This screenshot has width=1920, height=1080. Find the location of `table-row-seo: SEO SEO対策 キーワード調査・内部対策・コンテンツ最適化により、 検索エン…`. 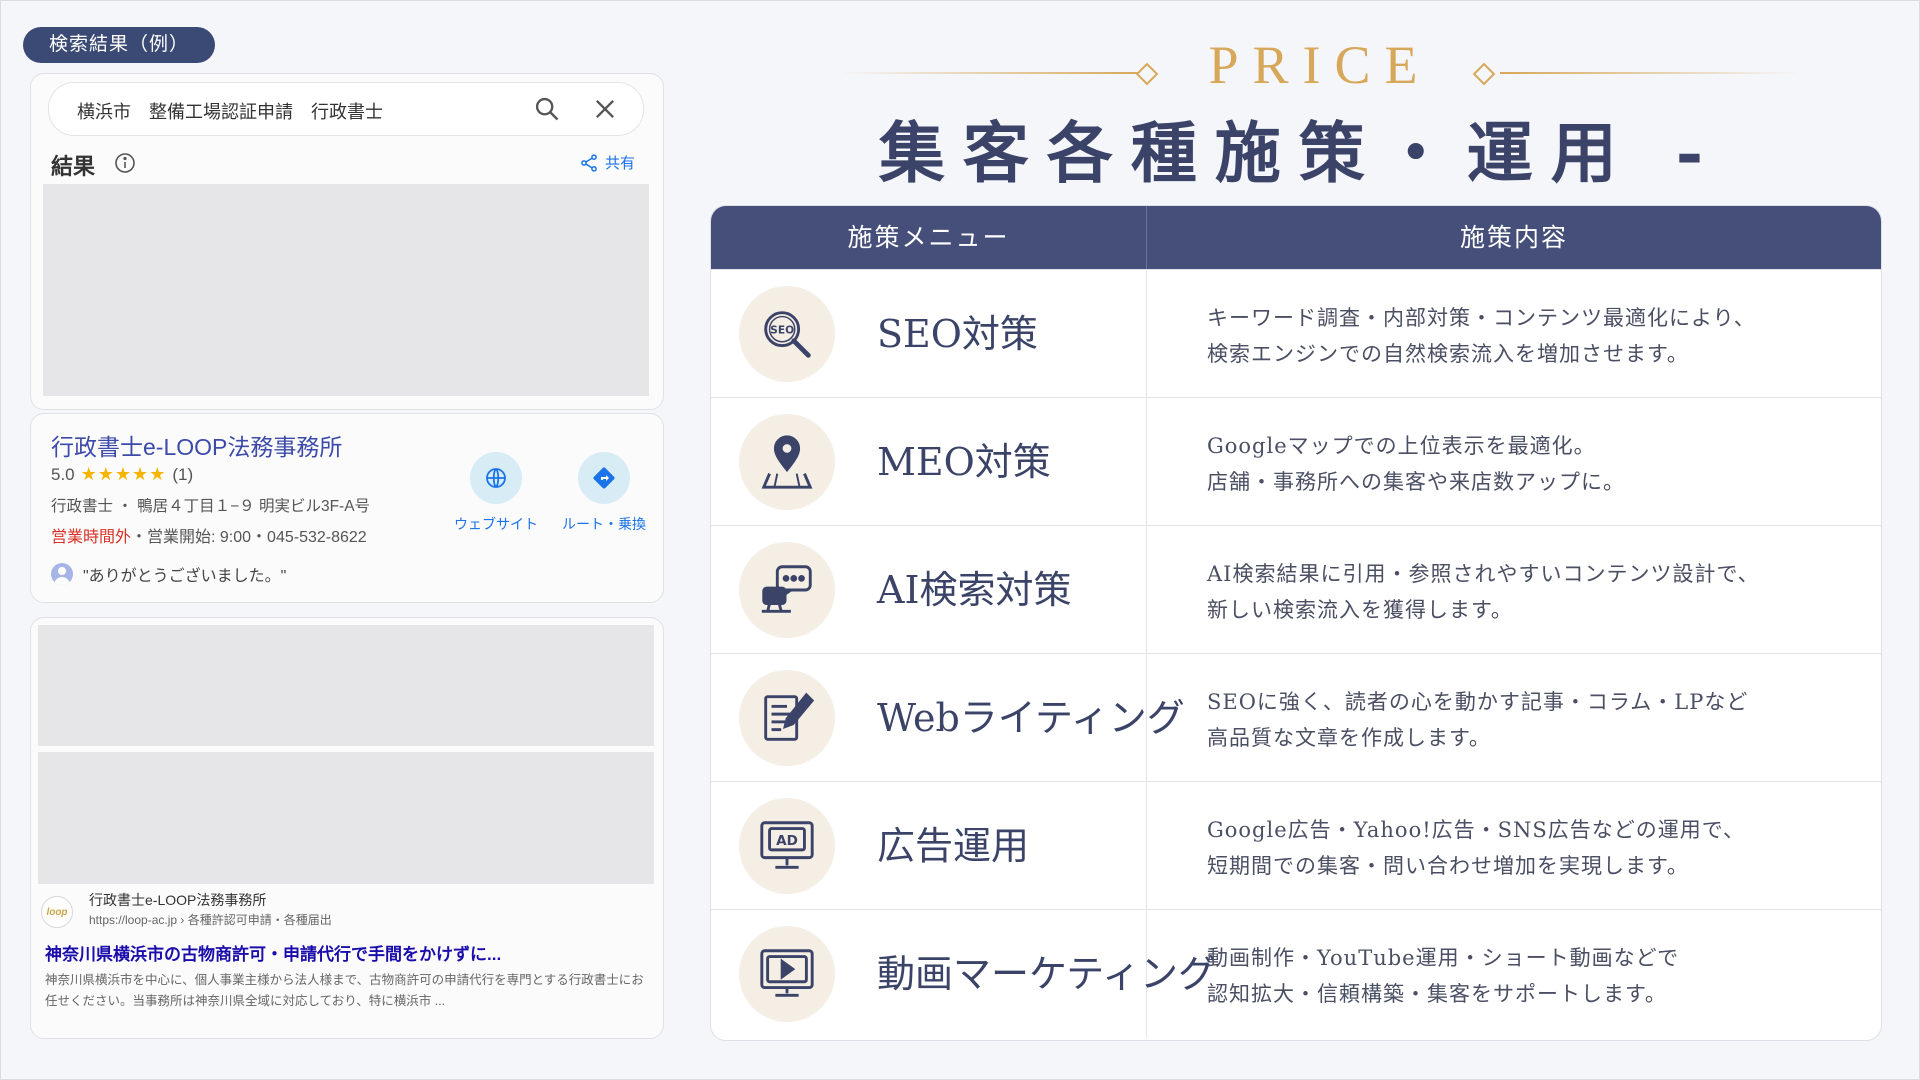

table-row-seo: SEO SEO対策 キーワード調査・内部対策・コンテンツ最適化により、 検索エン… is located at coordinates (1296, 333).